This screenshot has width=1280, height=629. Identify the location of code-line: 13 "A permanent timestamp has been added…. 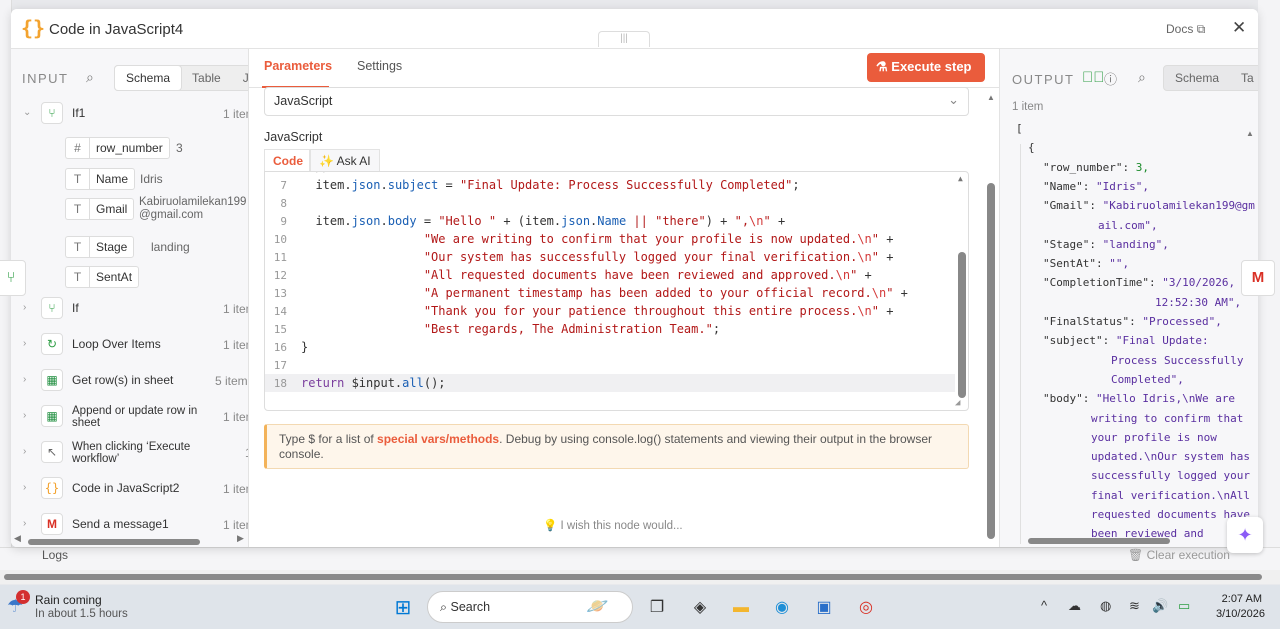
(610, 293).